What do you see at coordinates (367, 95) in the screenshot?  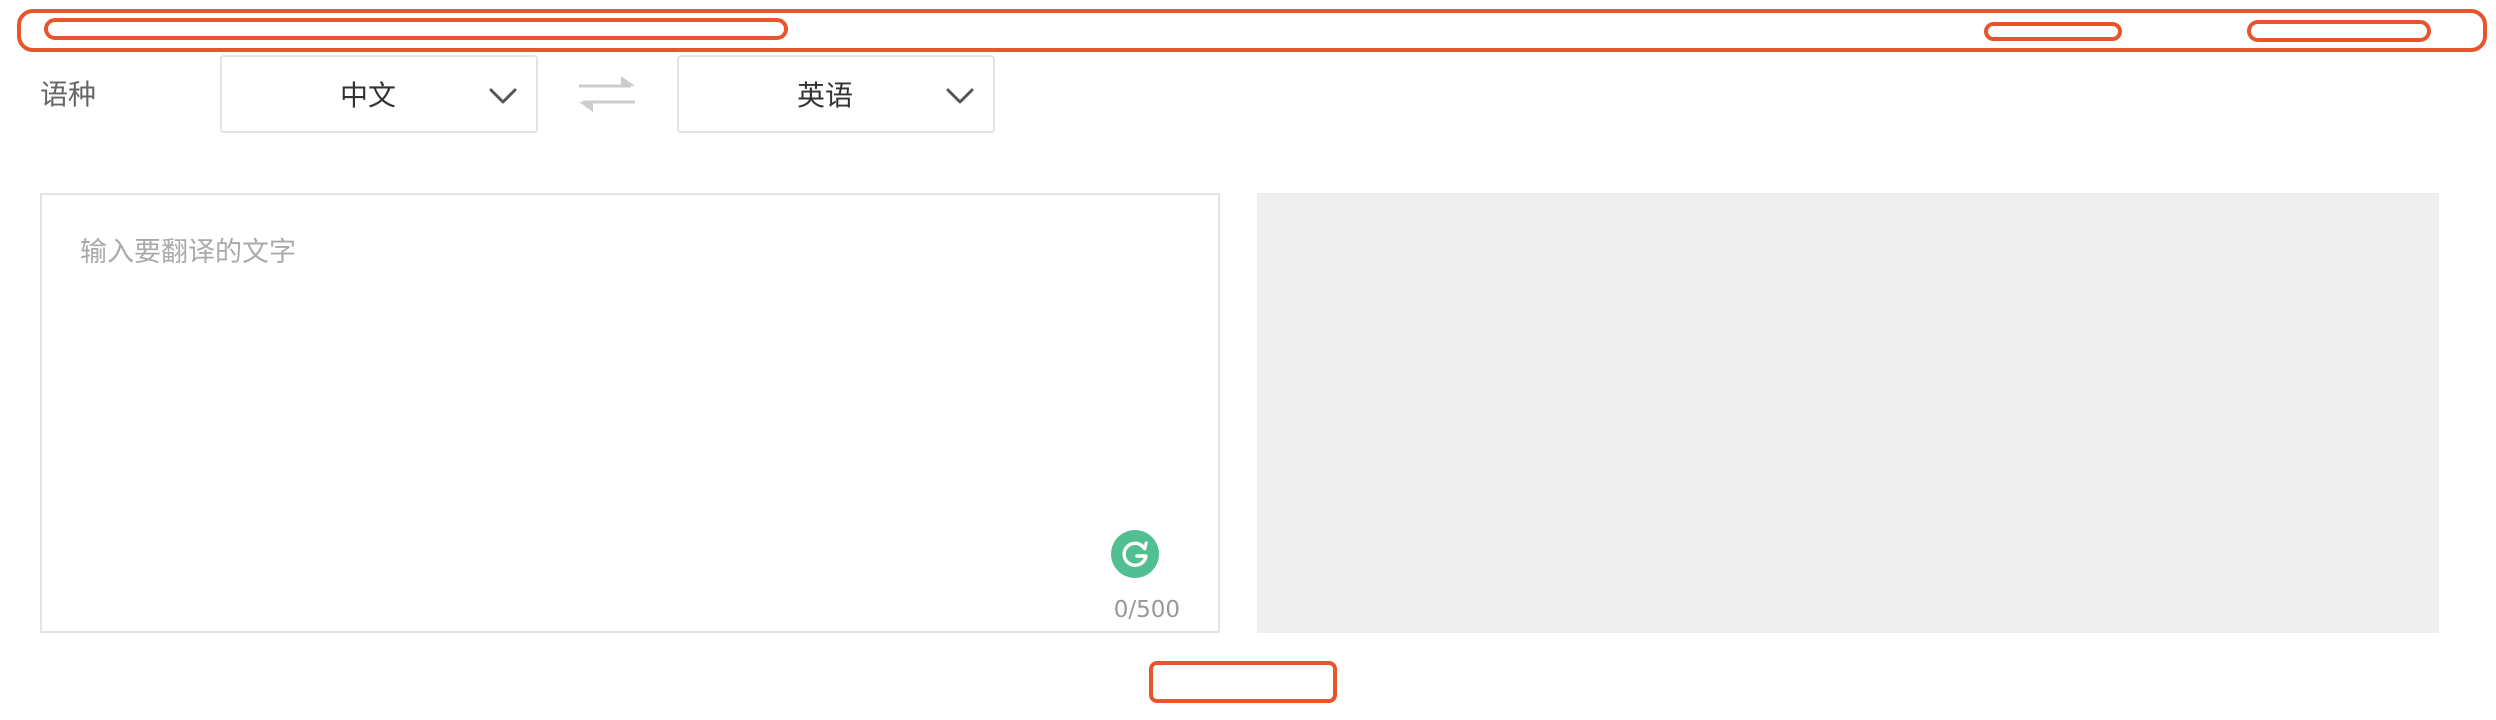 I see `source-language-value: 中文` at bounding box center [367, 95].